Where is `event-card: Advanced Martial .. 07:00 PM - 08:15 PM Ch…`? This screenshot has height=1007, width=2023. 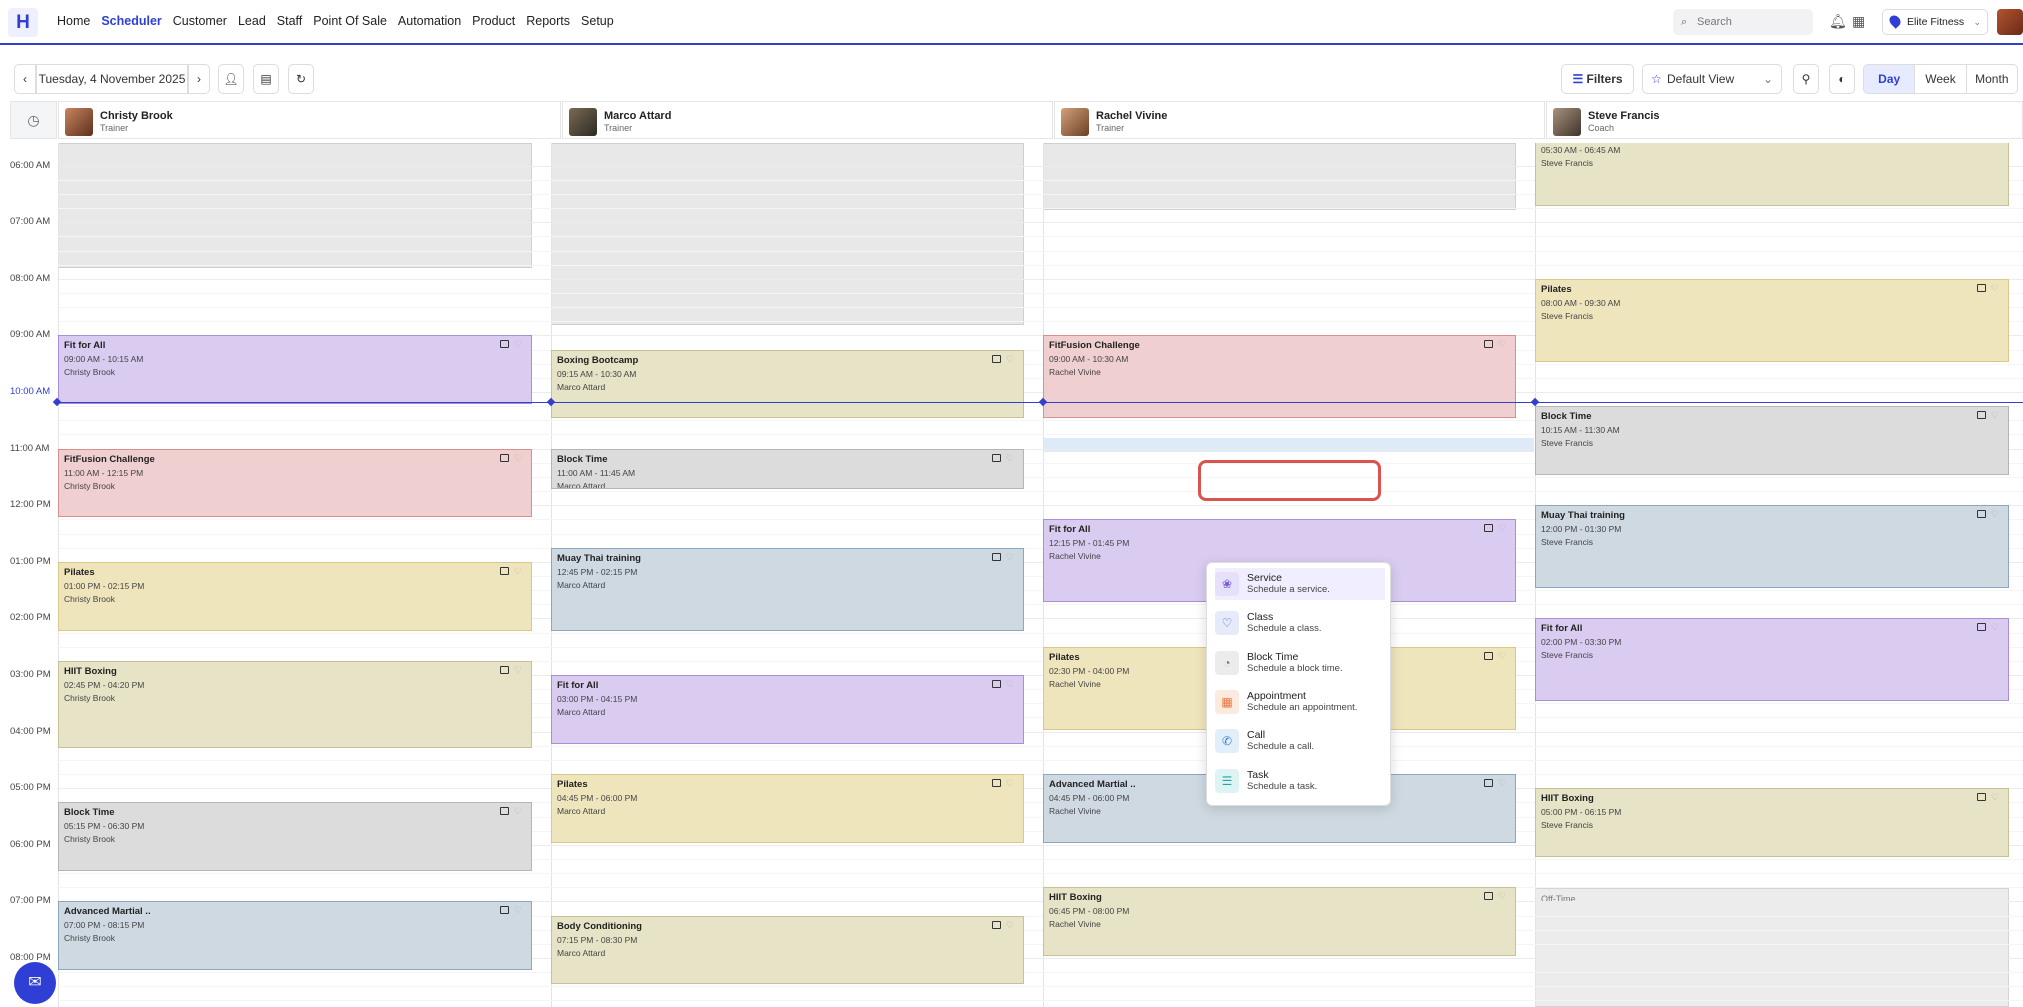
event-card: Advanced Martial .. 07:00 PM - 08:15 PM Ch… is located at coordinates (295, 936).